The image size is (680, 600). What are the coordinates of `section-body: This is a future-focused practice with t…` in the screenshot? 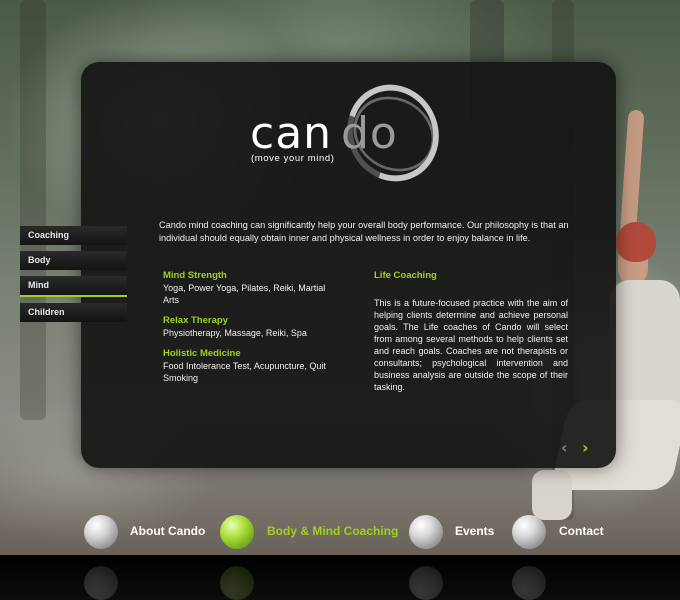 It's located at (471, 345).